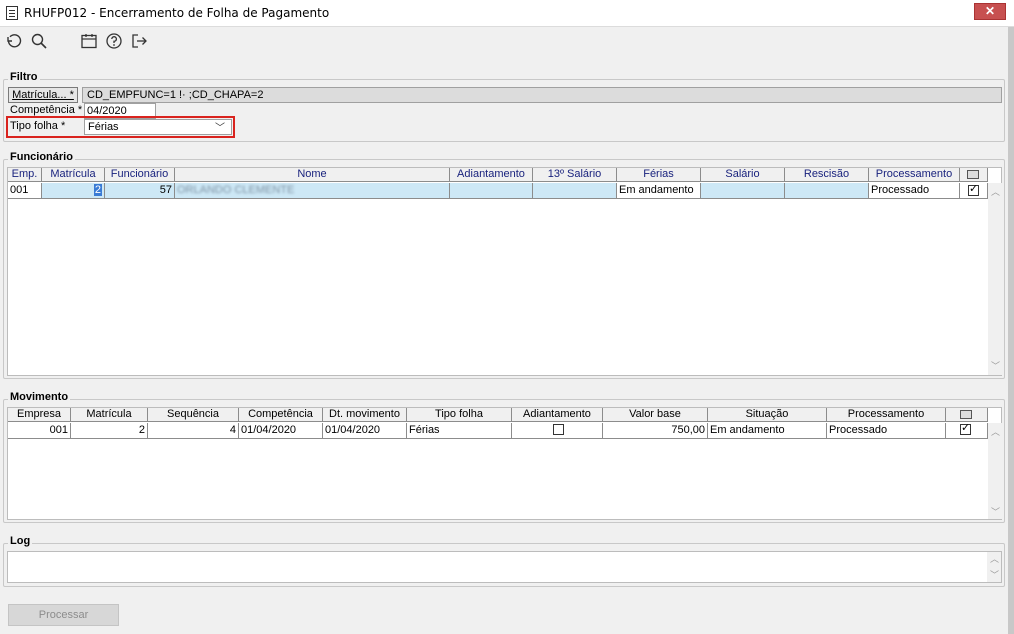 The height and width of the screenshot is (634, 1014). What do you see at coordinates (459, 431) in the screenshot?
I see `mov-row-tipo-folha: Férias` at bounding box center [459, 431].